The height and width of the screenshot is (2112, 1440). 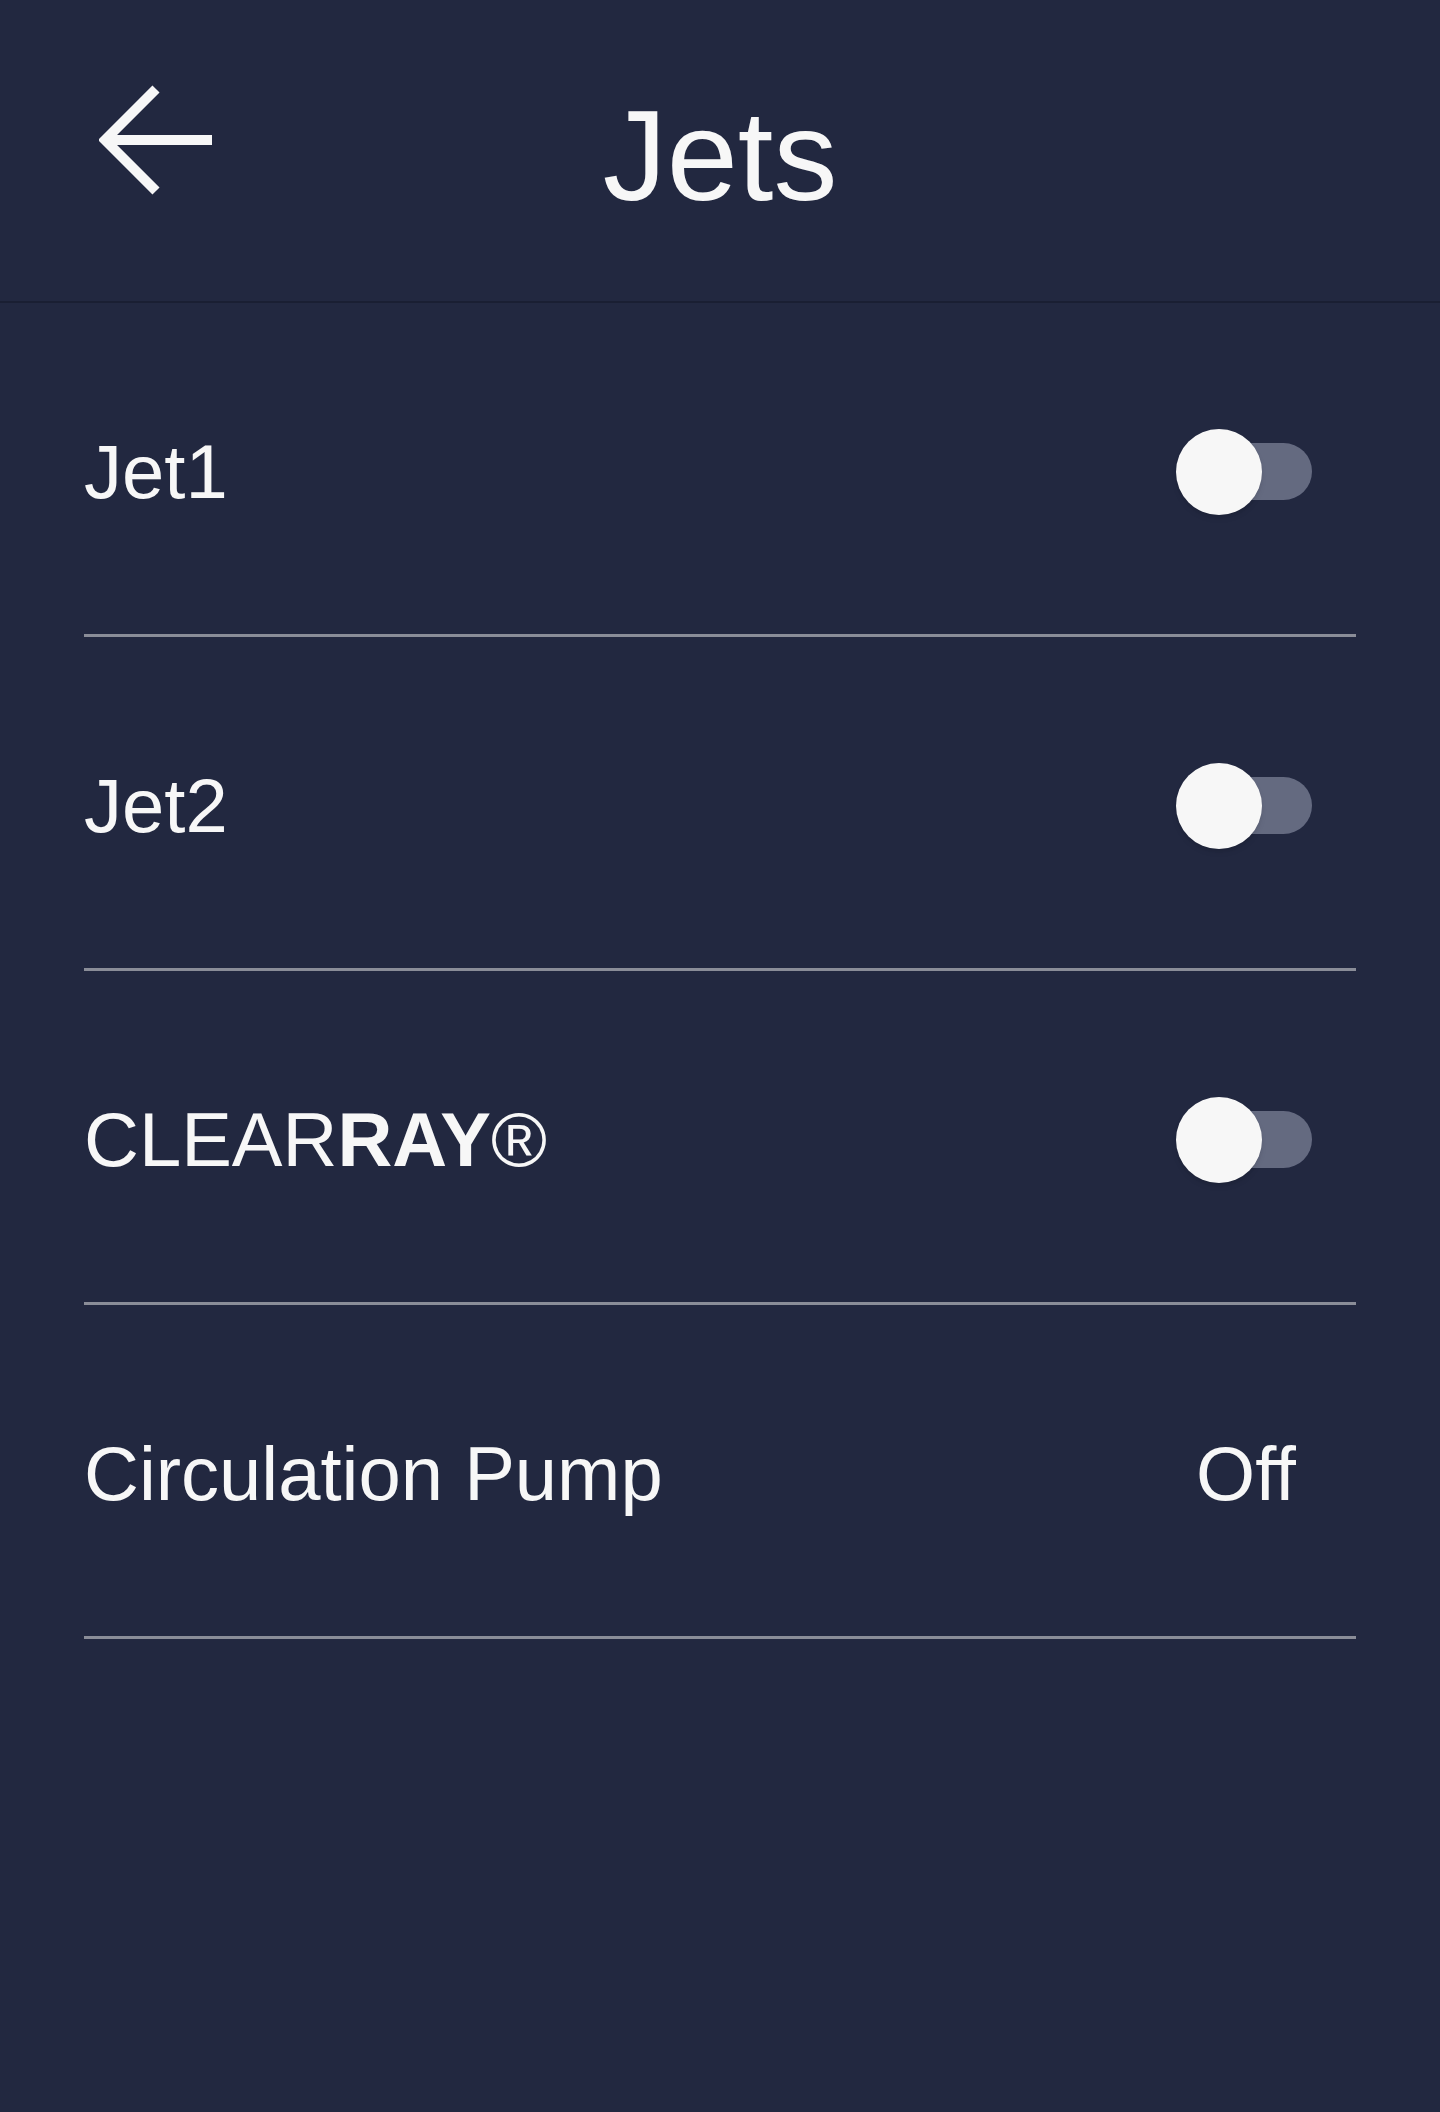 I want to click on setting-label: Jet1, so click(x=156, y=471).